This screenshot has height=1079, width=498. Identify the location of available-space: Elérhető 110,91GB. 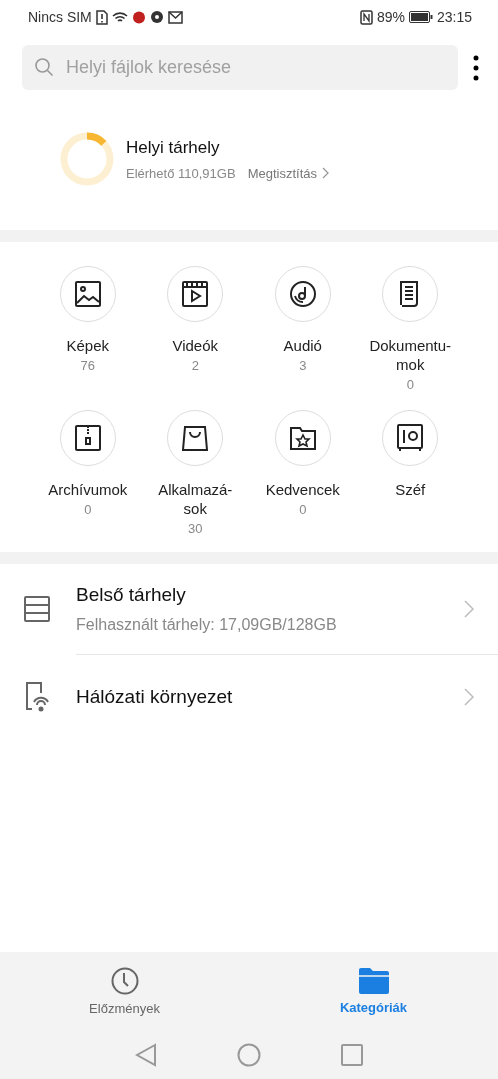
(181, 173).